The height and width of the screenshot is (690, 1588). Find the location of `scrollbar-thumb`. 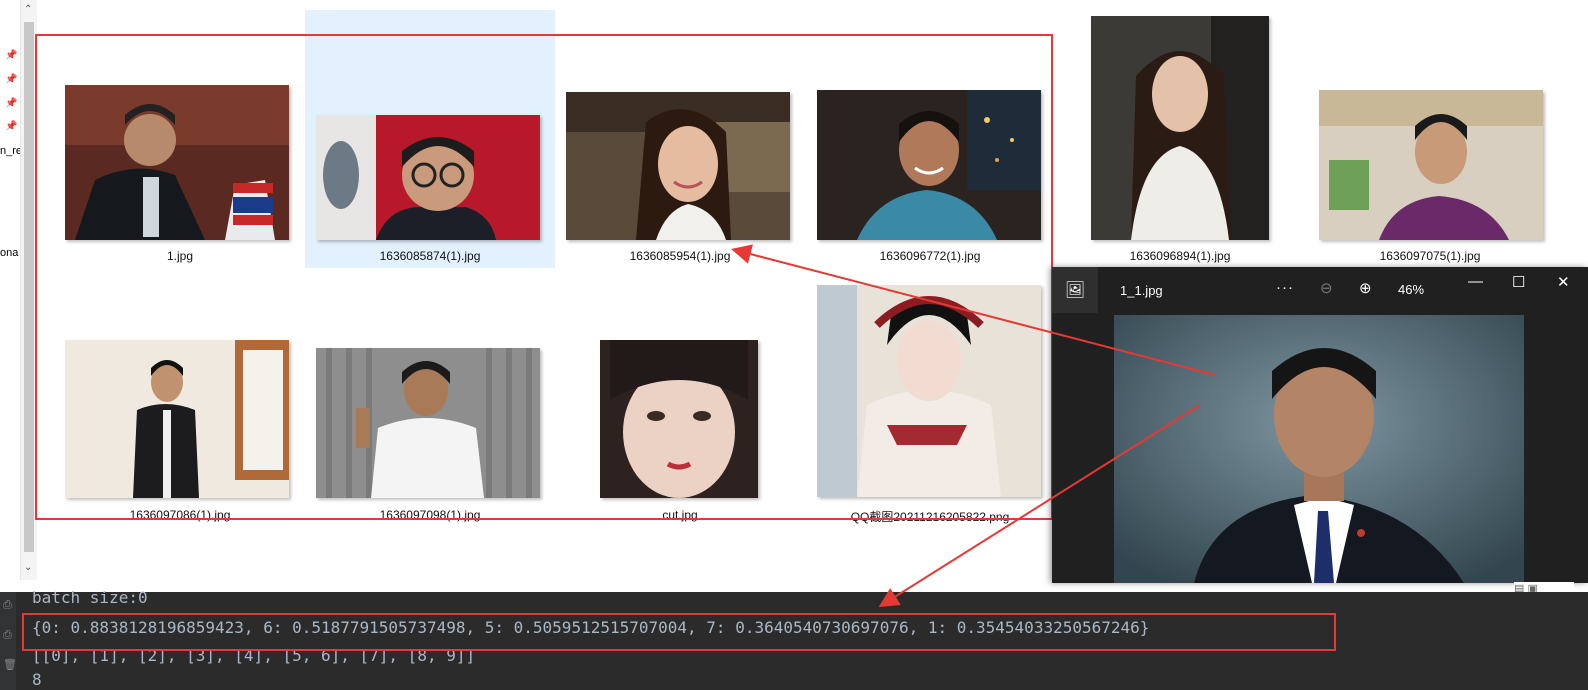

scrollbar-thumb is located at coordinates (29, 287).